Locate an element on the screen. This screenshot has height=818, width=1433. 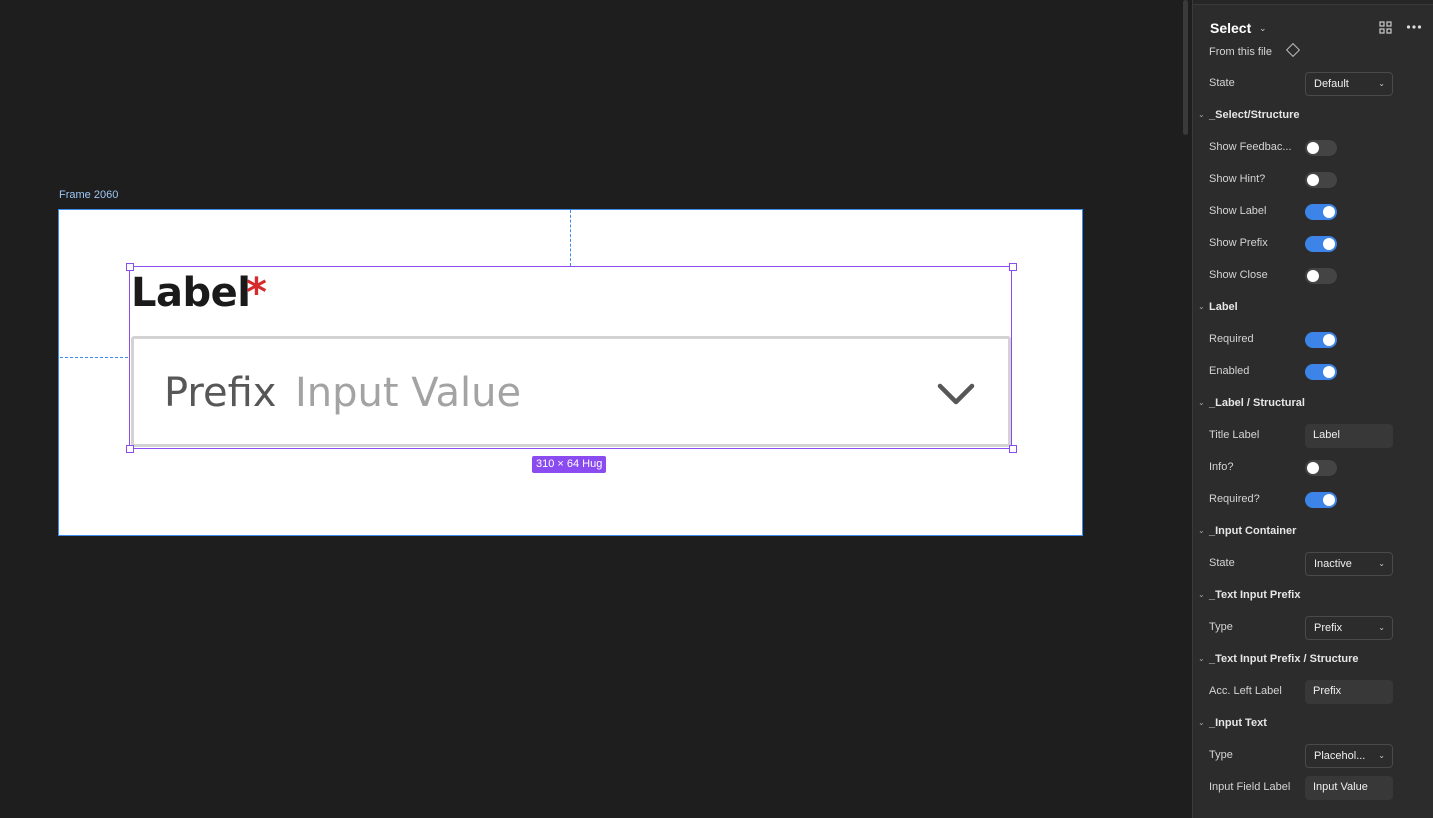
property-label: Title Label is located at coordinates (1234, 435).